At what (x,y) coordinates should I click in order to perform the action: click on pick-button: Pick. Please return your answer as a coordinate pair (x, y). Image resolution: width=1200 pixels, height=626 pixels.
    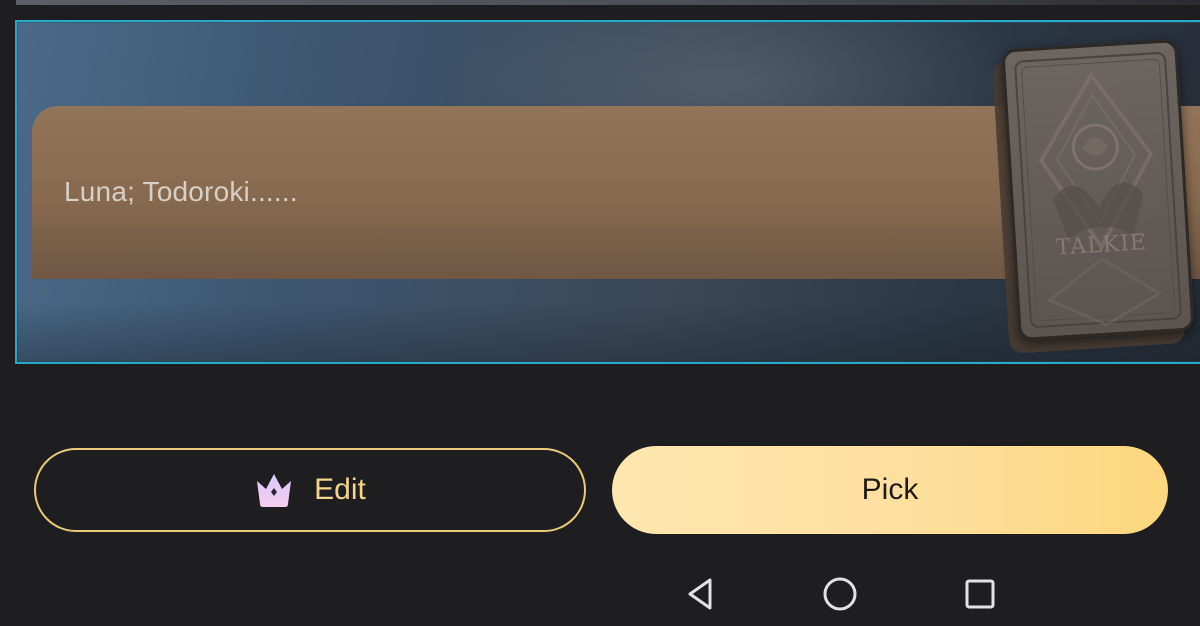
    Looking at the image, I should click on (890, 490).